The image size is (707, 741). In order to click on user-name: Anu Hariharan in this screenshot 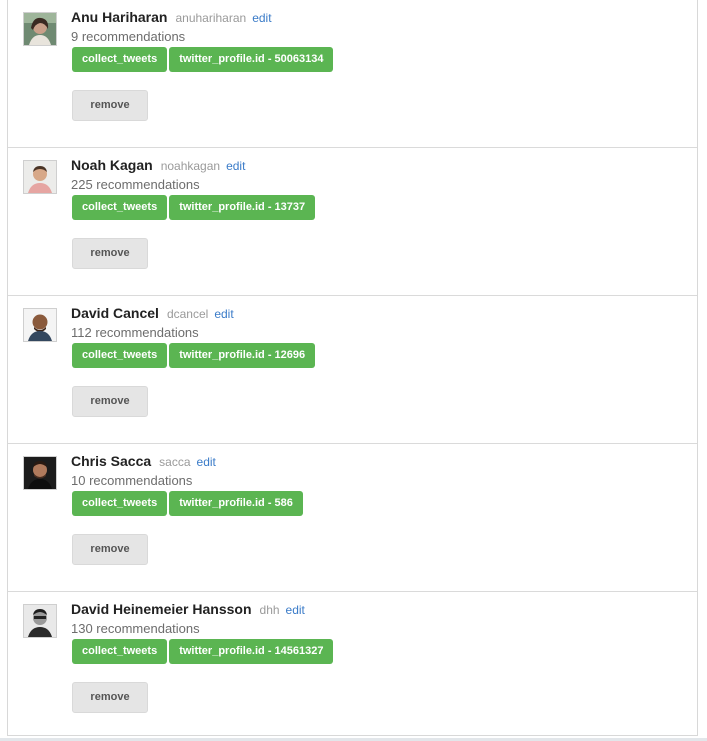, I will do `click(119, 17)`.